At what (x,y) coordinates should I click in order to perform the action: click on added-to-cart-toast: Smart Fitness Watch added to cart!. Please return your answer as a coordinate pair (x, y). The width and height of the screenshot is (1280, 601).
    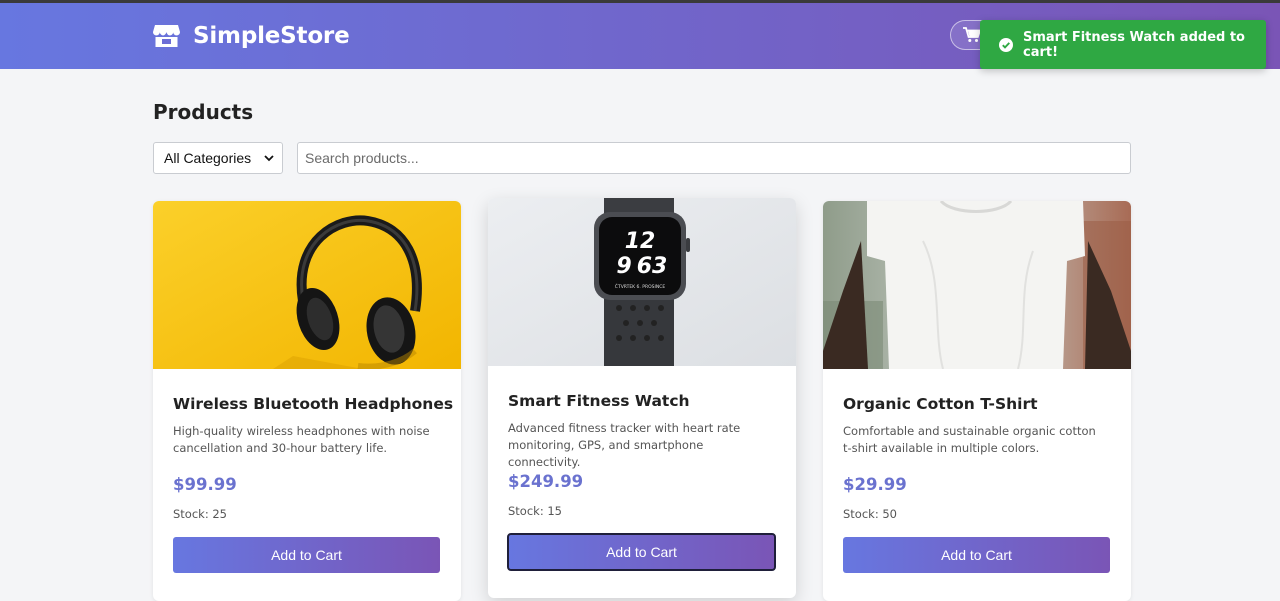
    Looking at the image, I should click on (1123, 44).